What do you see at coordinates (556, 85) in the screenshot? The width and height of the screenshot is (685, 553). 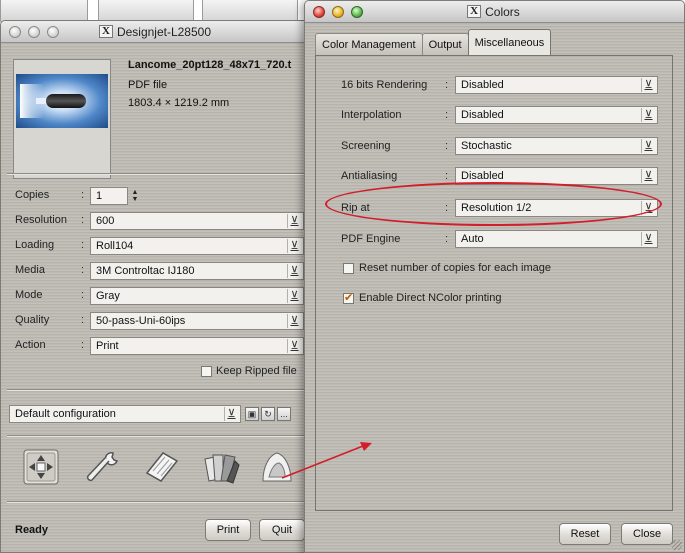 I see `bits16-select: Disabled` at bounding box center [556, 85].